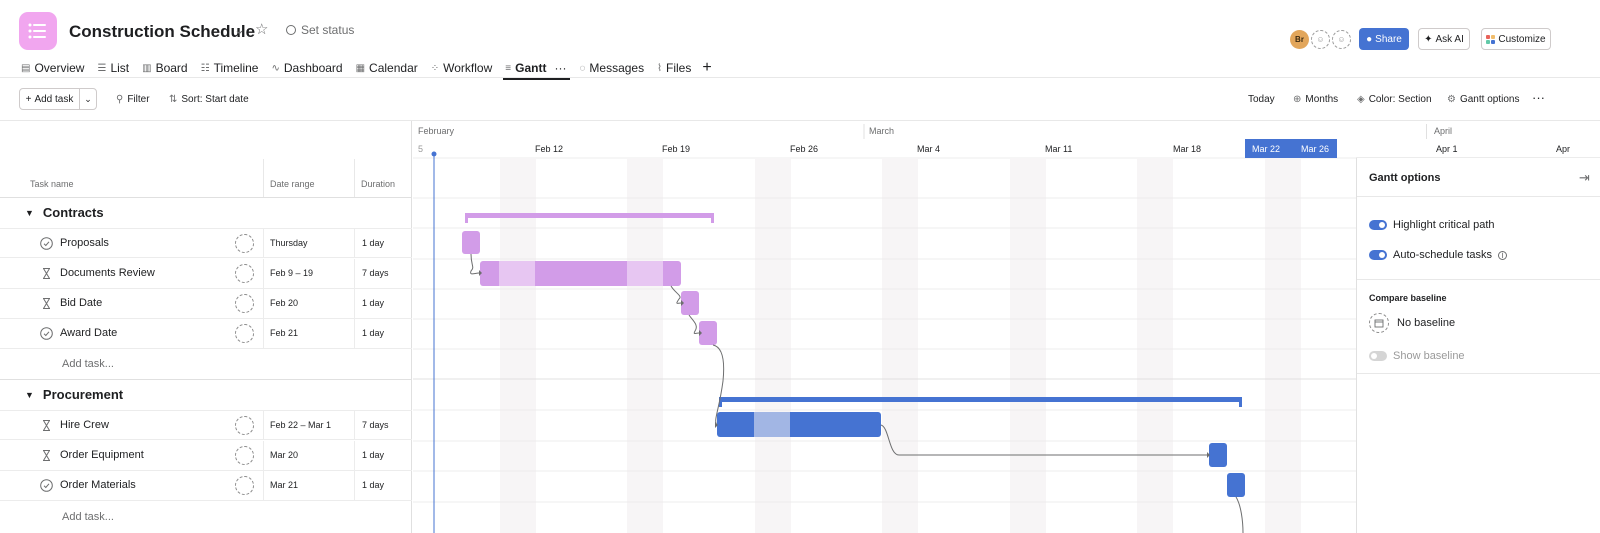 Image resolution: width=1600 pixels, height=533 pixels. I want to click on add-task-button: + Add task ⌄, so click(58, 99).